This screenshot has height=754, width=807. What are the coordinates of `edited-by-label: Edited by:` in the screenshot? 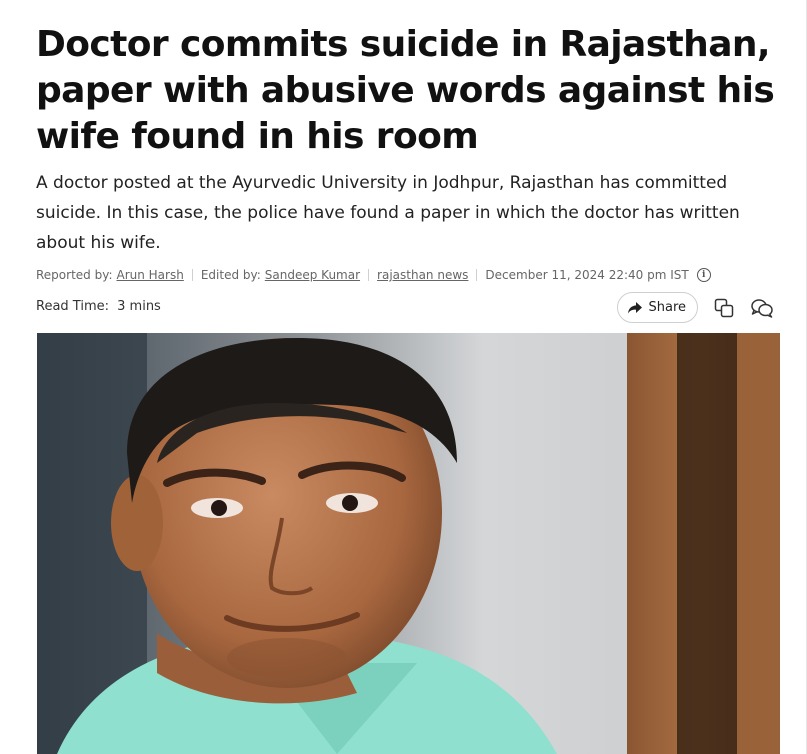 It's located at (230, 275).